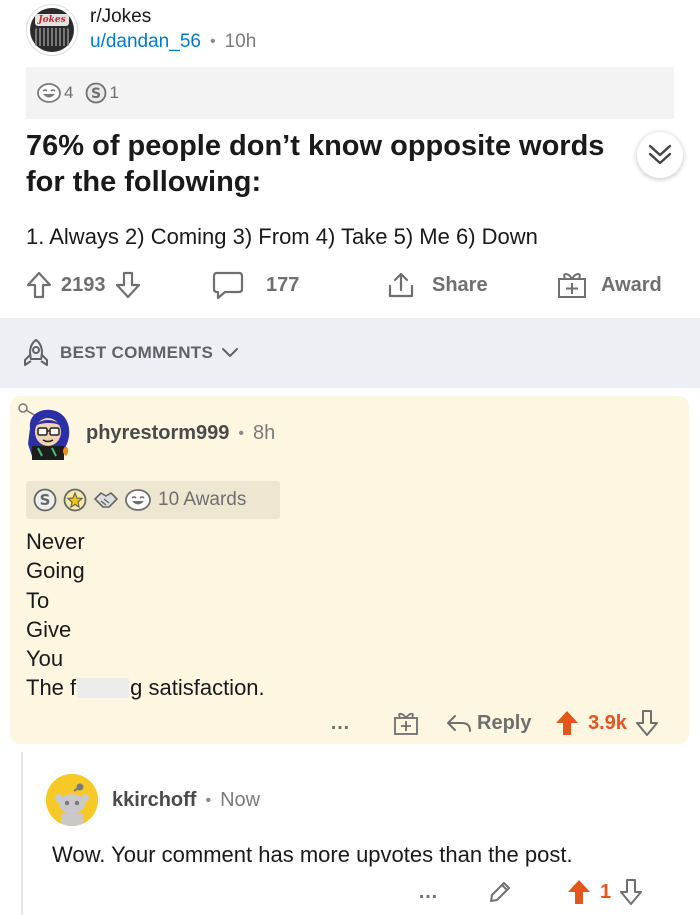  I want to click on upvote-icon, so click(39, 285).